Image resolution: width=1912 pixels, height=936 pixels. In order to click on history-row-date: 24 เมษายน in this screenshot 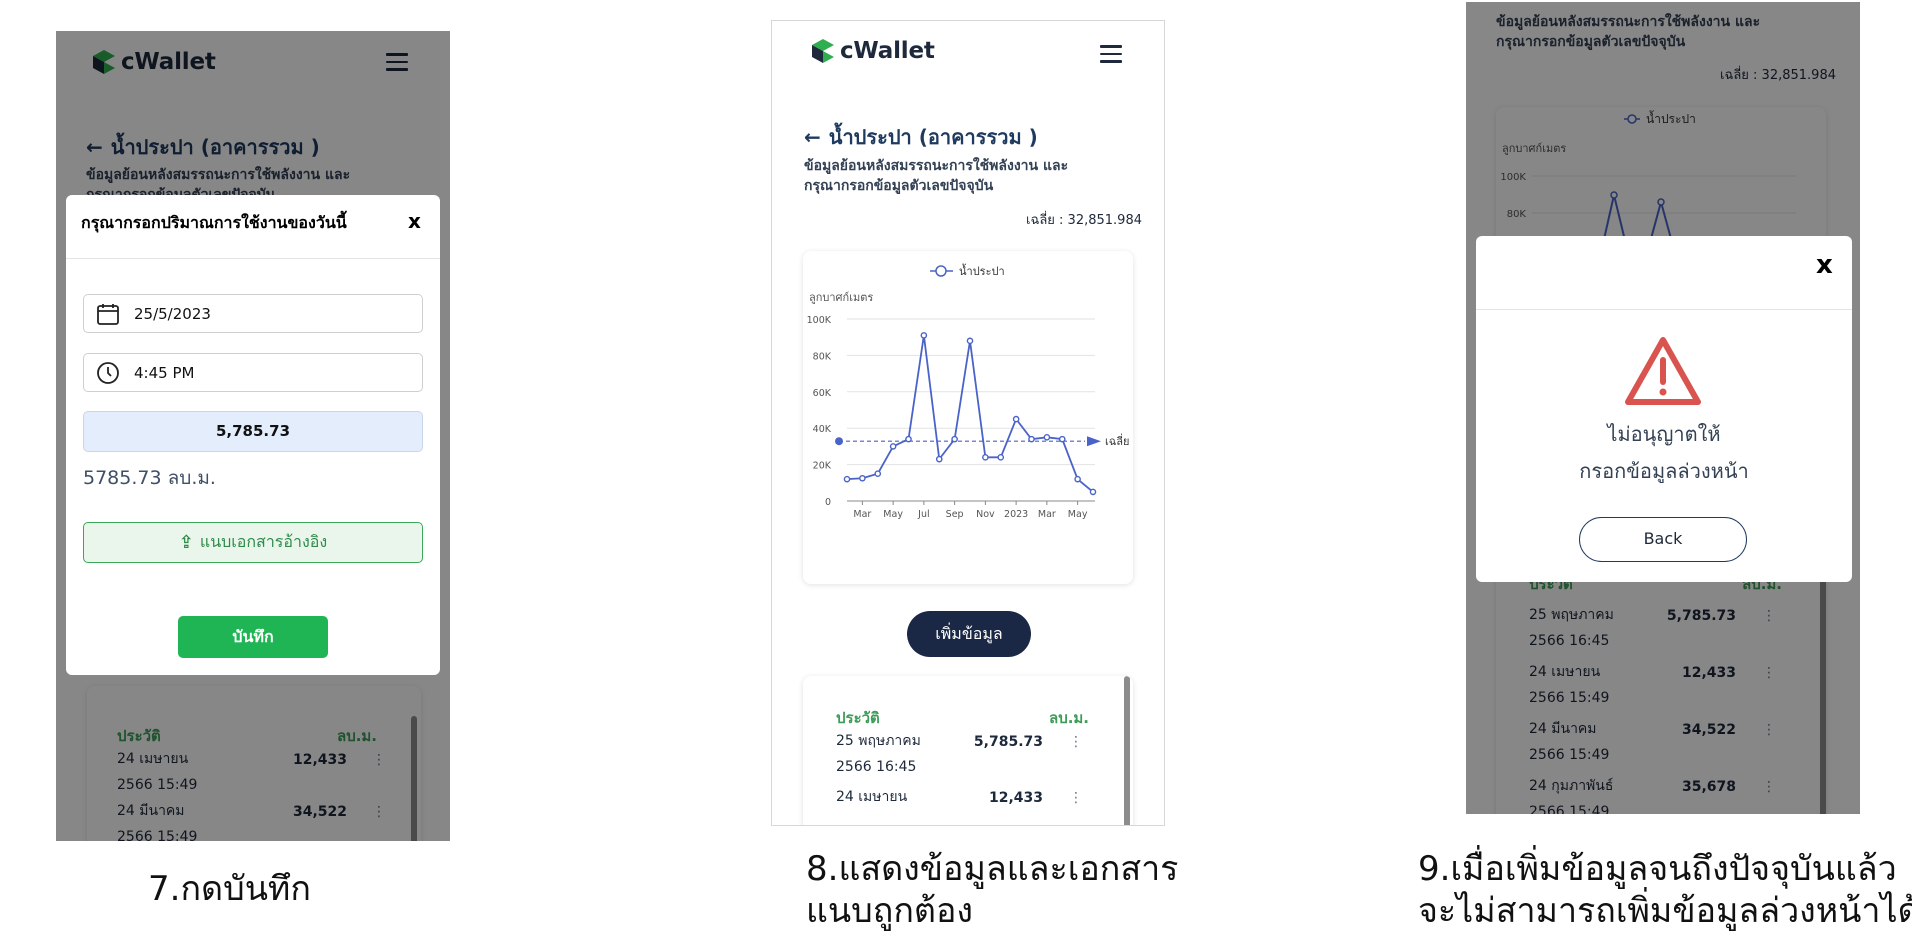, I will do `click(872, 797)`.